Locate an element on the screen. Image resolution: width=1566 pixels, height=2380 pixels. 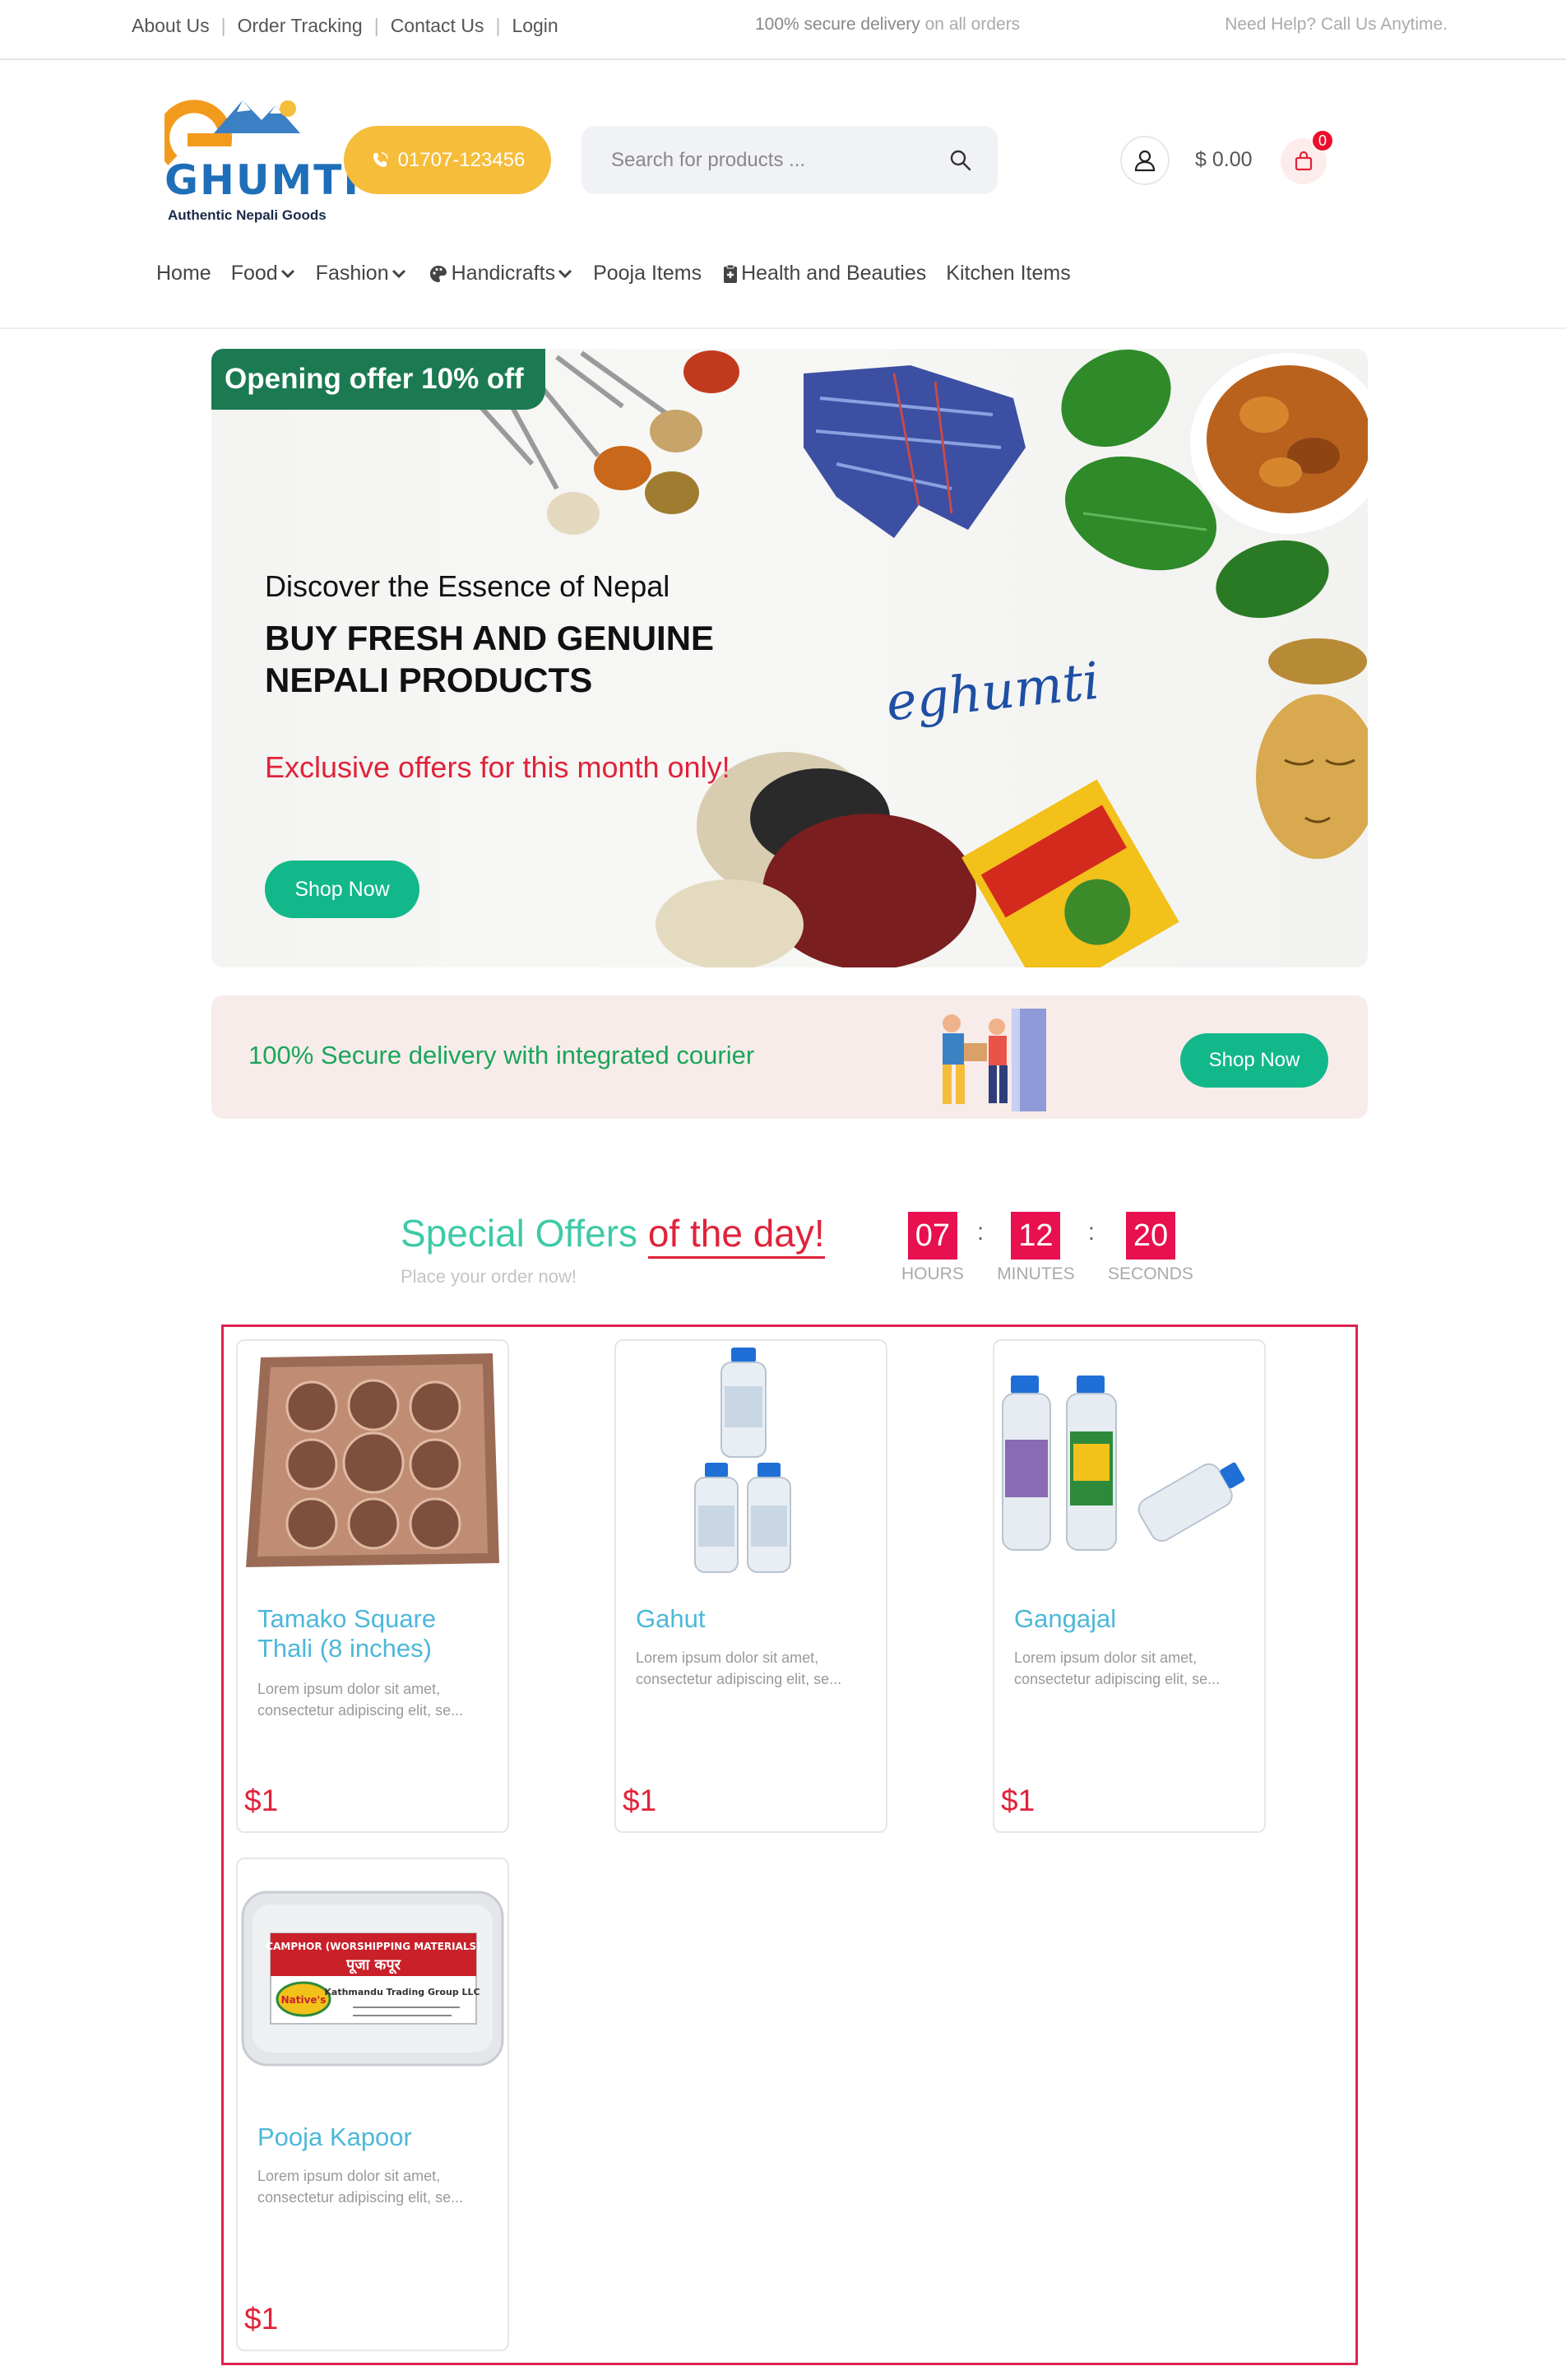
nav-kitchen-label: Kitchen Items is located at coordinates (1008, 273).